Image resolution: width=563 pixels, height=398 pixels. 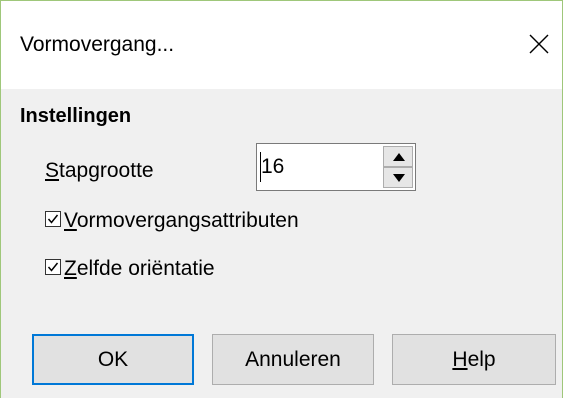 I want to click on ok-button: OK, so click(x=113, y=359).